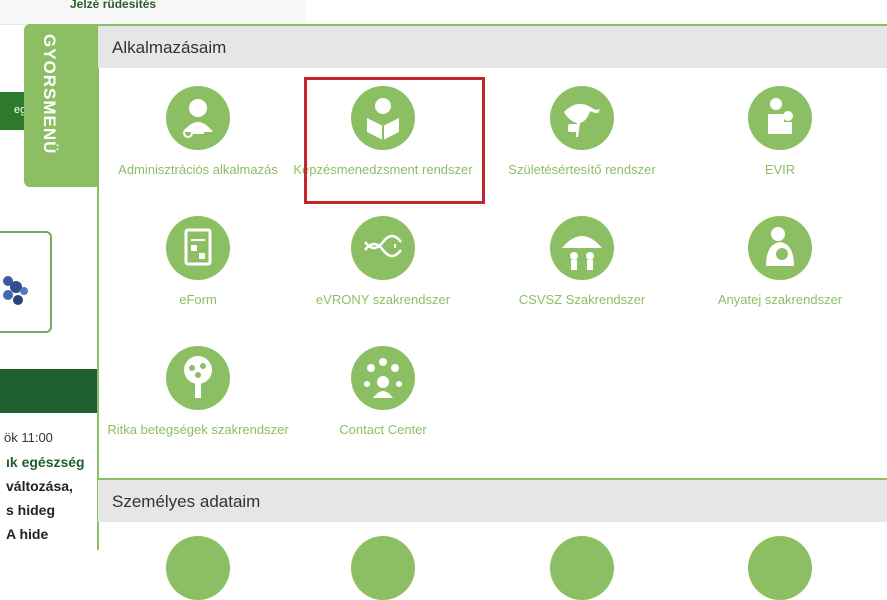 This screenshot has height=600, width=887. I want to click on umbrella-family-icon, so click(582, 248).